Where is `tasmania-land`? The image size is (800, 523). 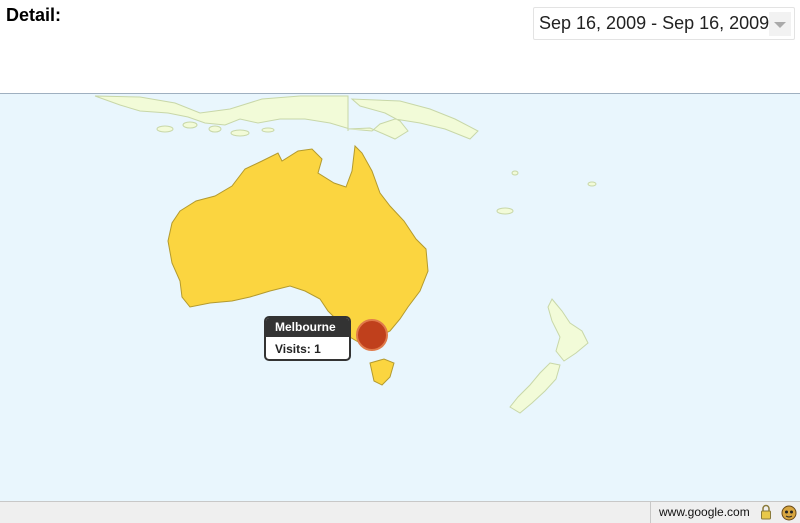
tasmania-land is located at coordinates (382, 372).